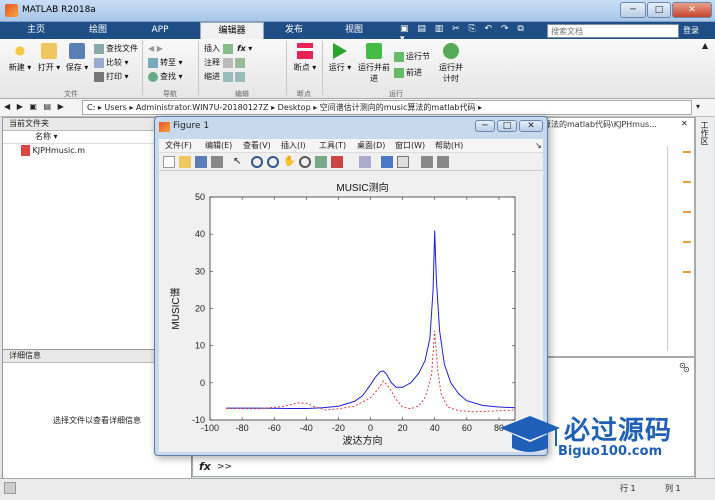 This screenshot has height=500, width=715. Describe the element at coordinates (98, 30) in the screenshot. I see `tab-plots: 绘图` at that location.